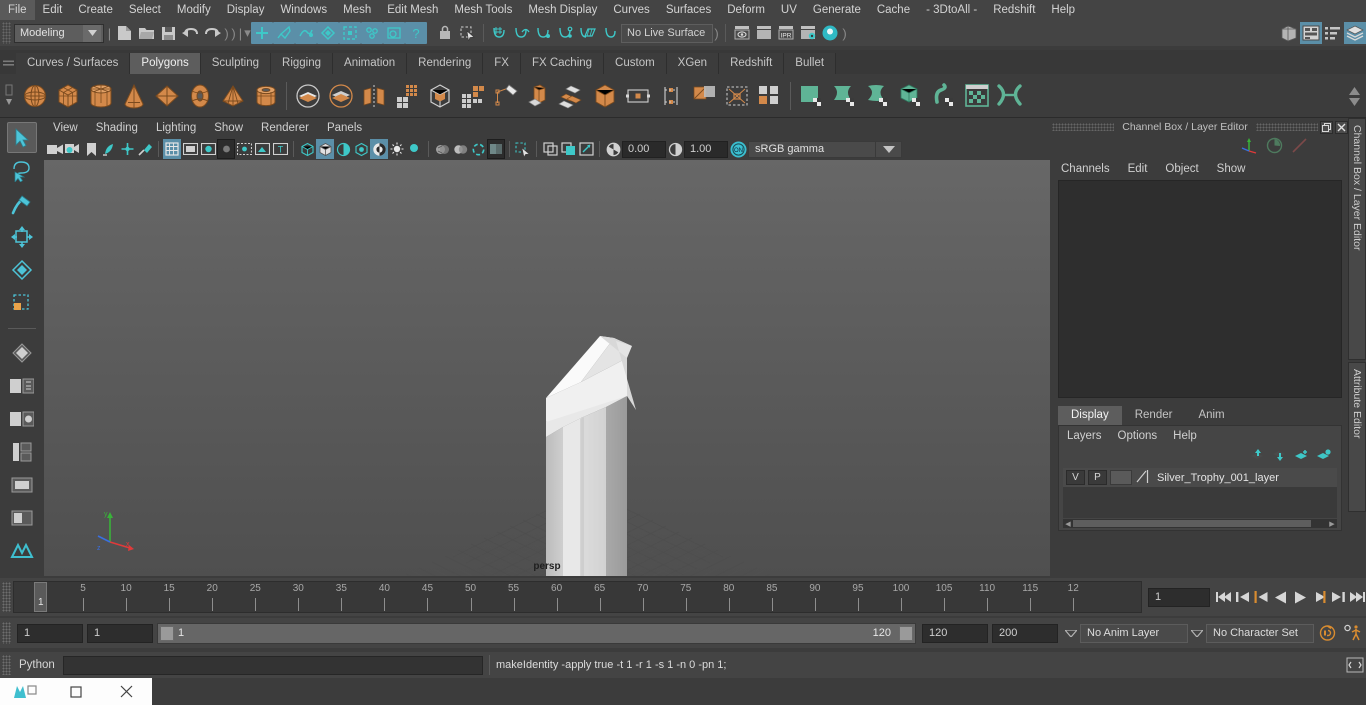 This screenshot has width=1366, height=705. What do you see at coordinates (416, 33) in the screenshot?
I see `select-help-icon: ?` at bounding box center [416, 33].